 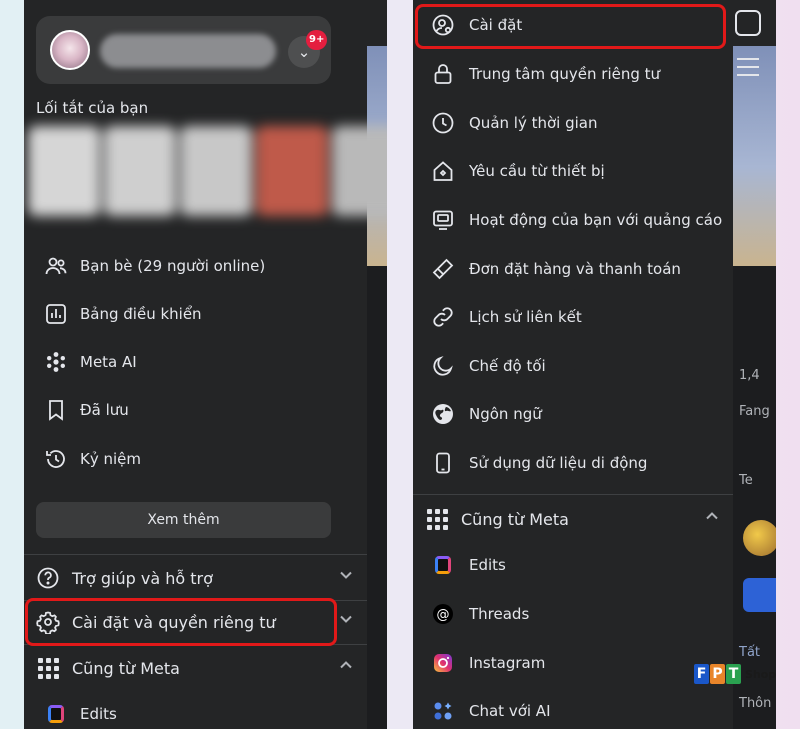 What do you see at coordinates (82, 459) in the screenshot?
I see `menu-item-memories: Kỷ niệm` at bounding box center [82, 459].